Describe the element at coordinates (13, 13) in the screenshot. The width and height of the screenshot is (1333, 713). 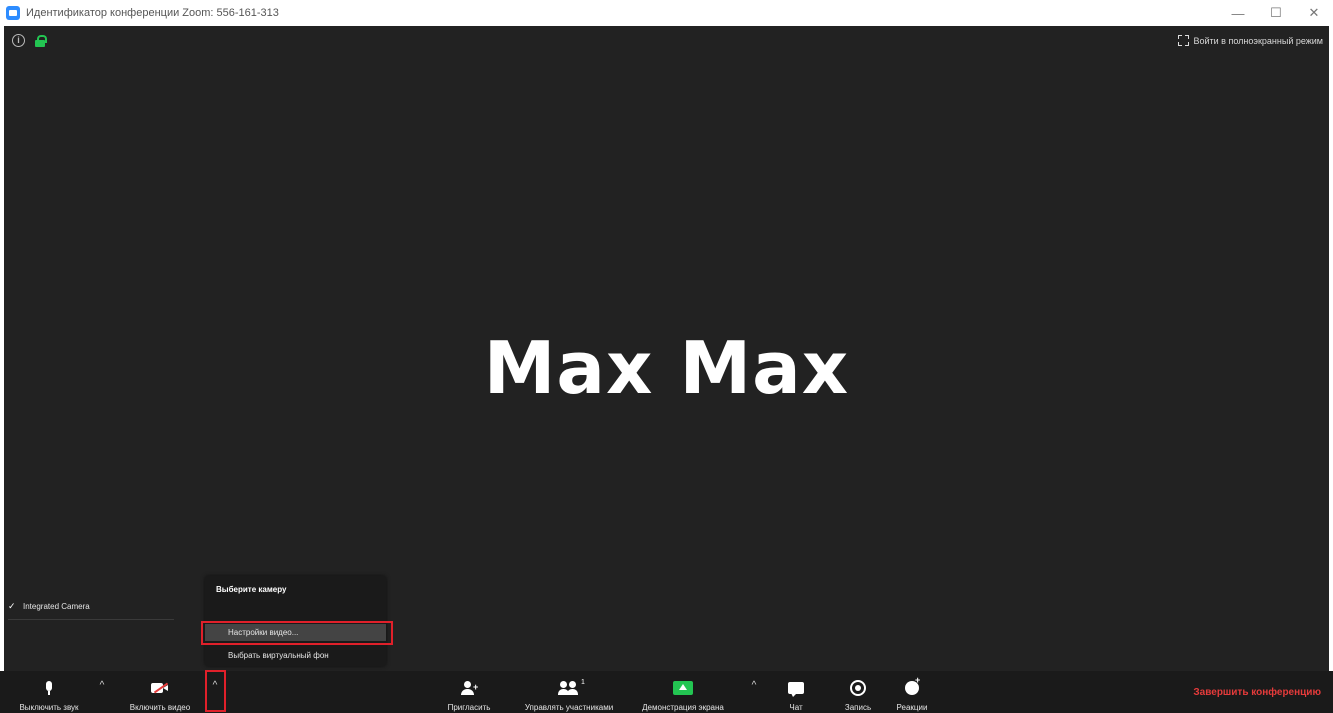
I see `zoom-logo-icon` at that location.